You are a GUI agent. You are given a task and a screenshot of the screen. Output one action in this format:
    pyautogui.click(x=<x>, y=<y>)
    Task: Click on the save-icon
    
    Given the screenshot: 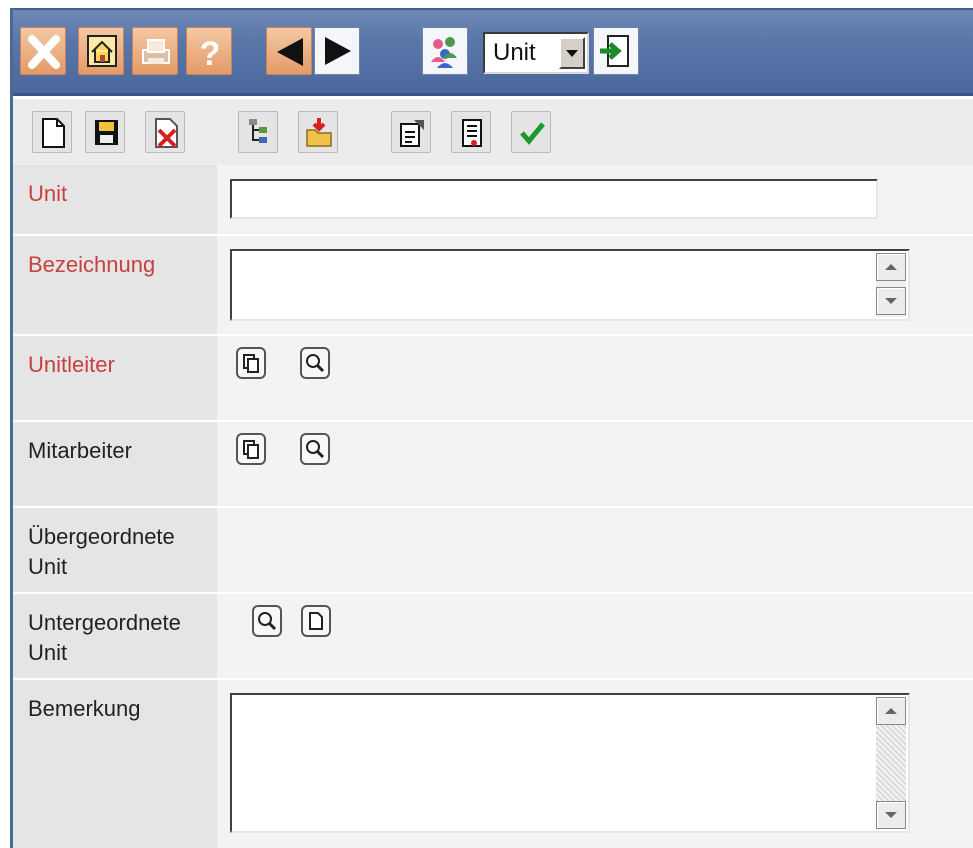 What is the action you would take?
    pyautogui.click(x=106, y=132)
    